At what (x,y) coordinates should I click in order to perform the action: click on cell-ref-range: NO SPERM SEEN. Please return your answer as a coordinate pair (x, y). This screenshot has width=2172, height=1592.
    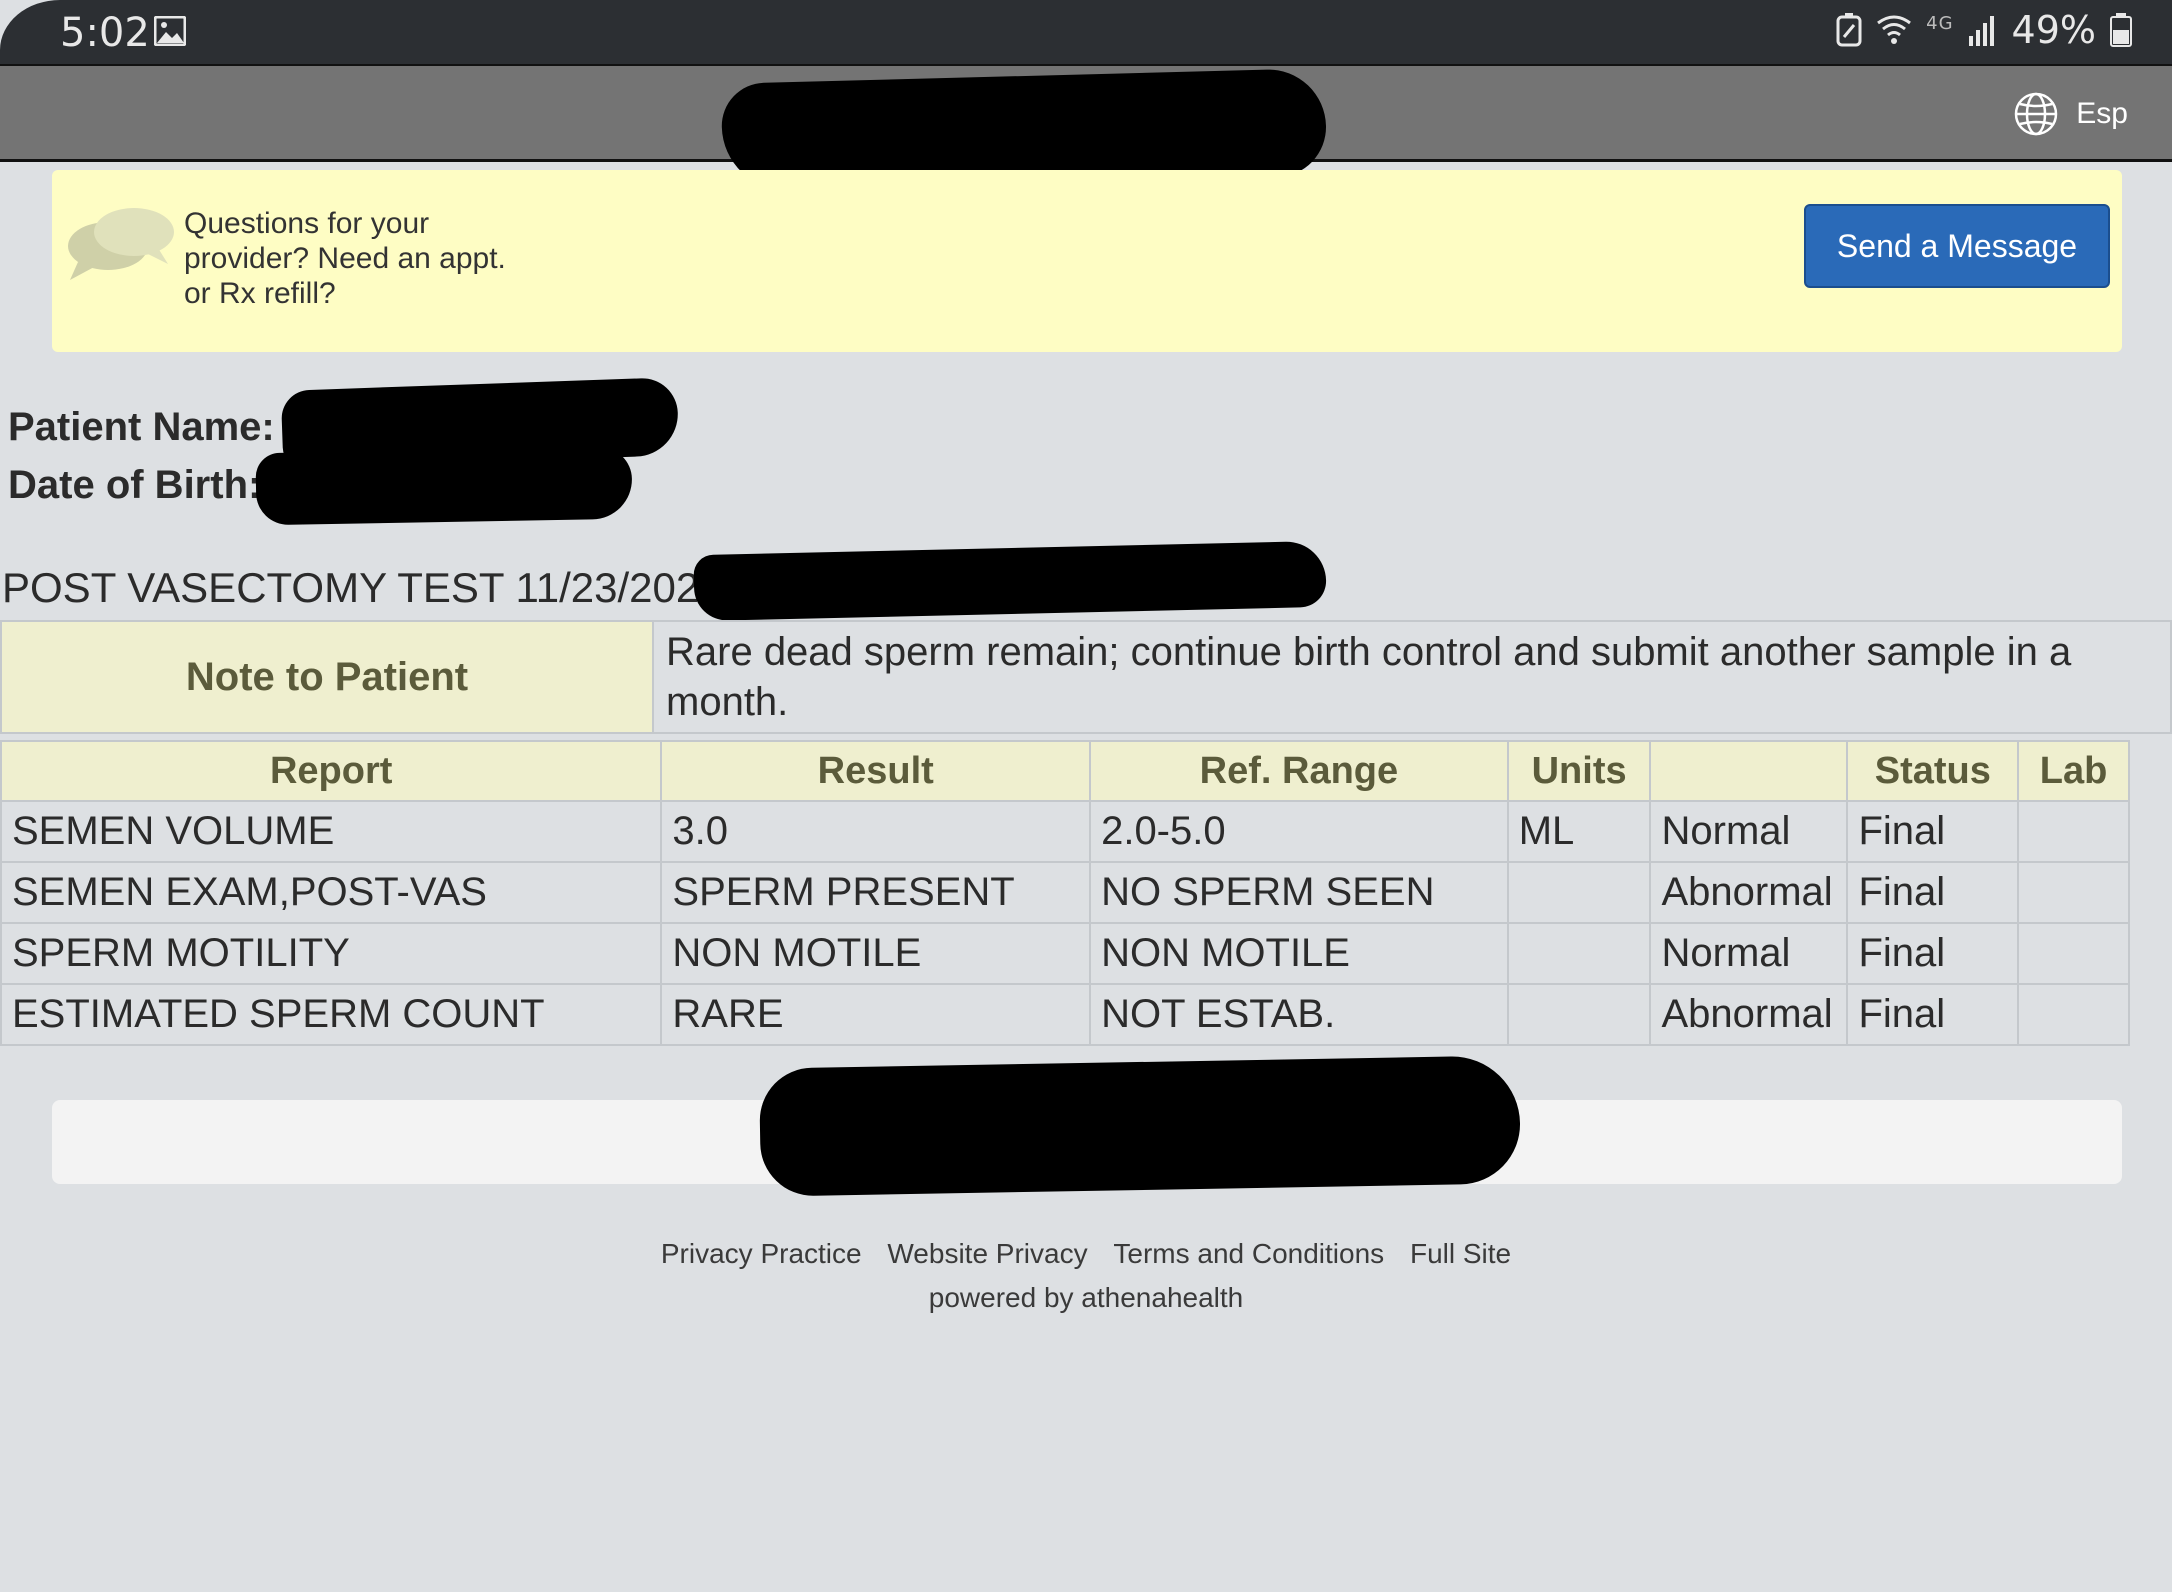
    Looking at the image, I should click on (1299, 892).